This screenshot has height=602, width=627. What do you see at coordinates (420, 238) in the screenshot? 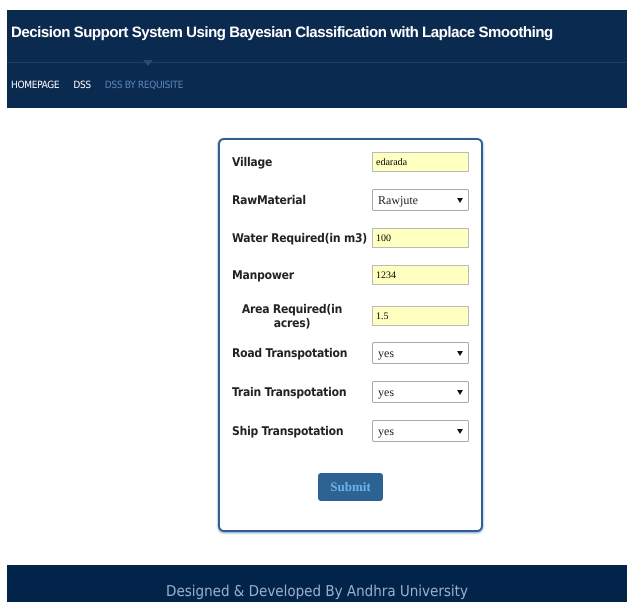
I see `input-field: 100` at bounding box center [420, 238].